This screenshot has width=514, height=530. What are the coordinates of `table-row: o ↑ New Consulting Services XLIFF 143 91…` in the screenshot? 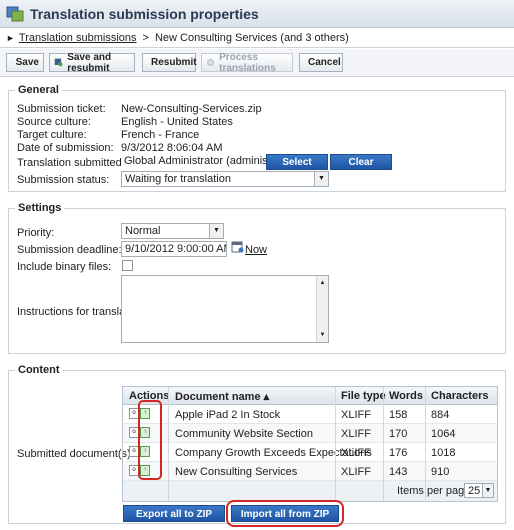 It's located at (310, 471).